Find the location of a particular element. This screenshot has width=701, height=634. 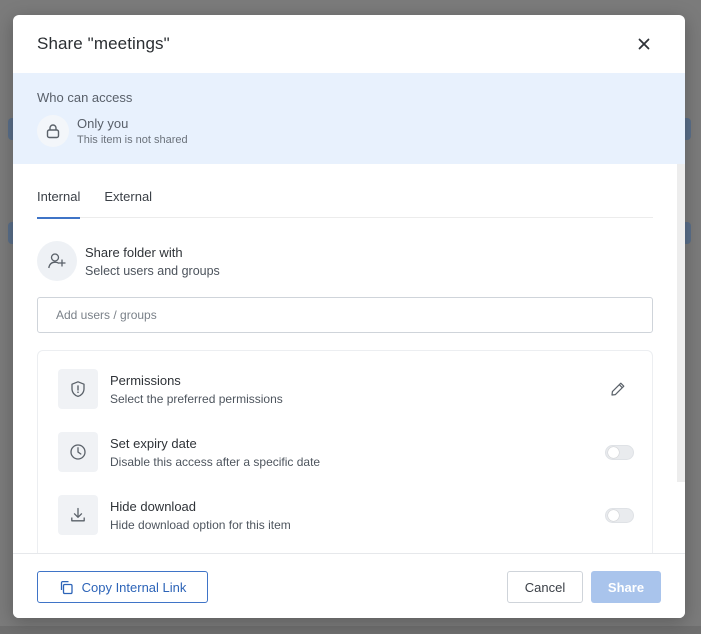

close-icon is located at coordinates (644, 44).